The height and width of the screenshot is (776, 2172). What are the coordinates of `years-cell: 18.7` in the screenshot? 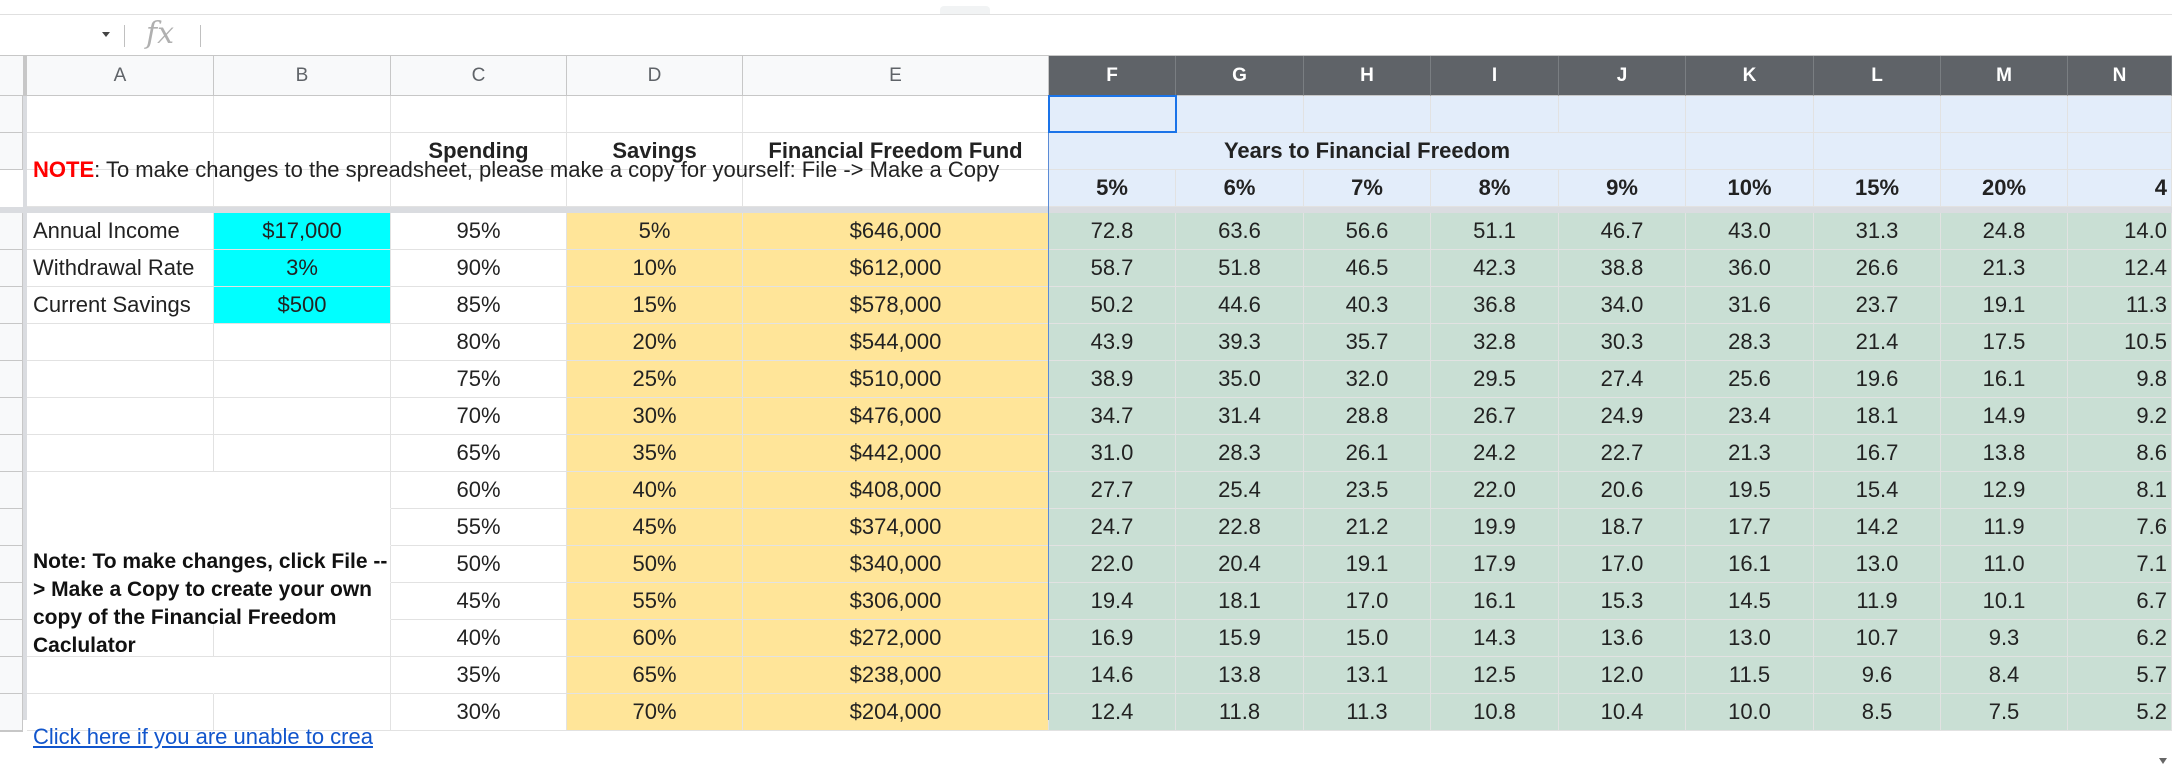 It's located at (1622, 527).